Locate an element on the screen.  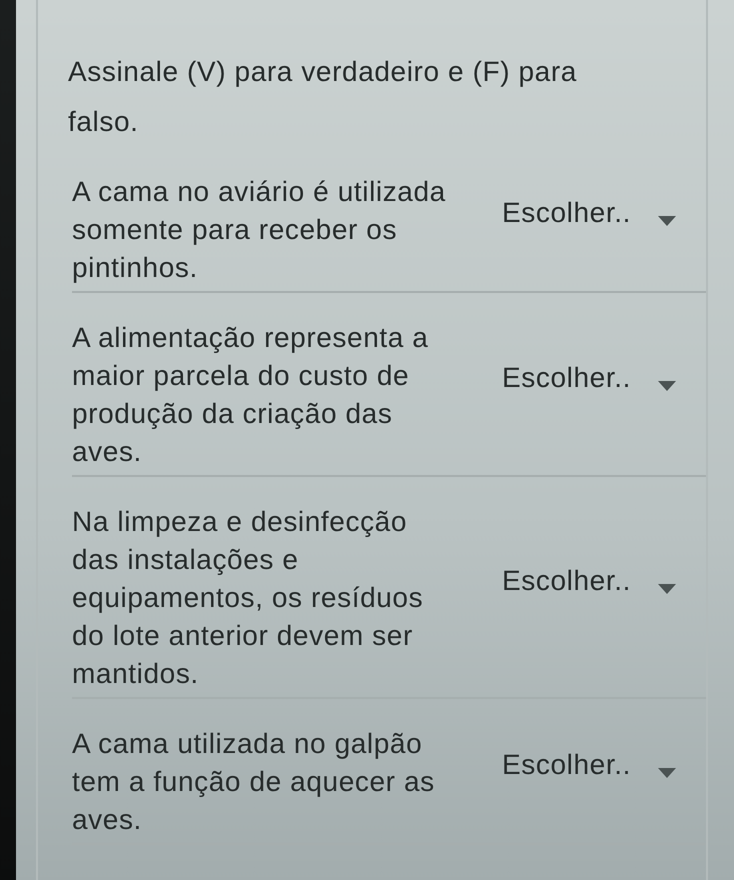
question-text: A cama no aviário é utilizada somente para receber os pintinhos. is located at coordinates (259, 230).